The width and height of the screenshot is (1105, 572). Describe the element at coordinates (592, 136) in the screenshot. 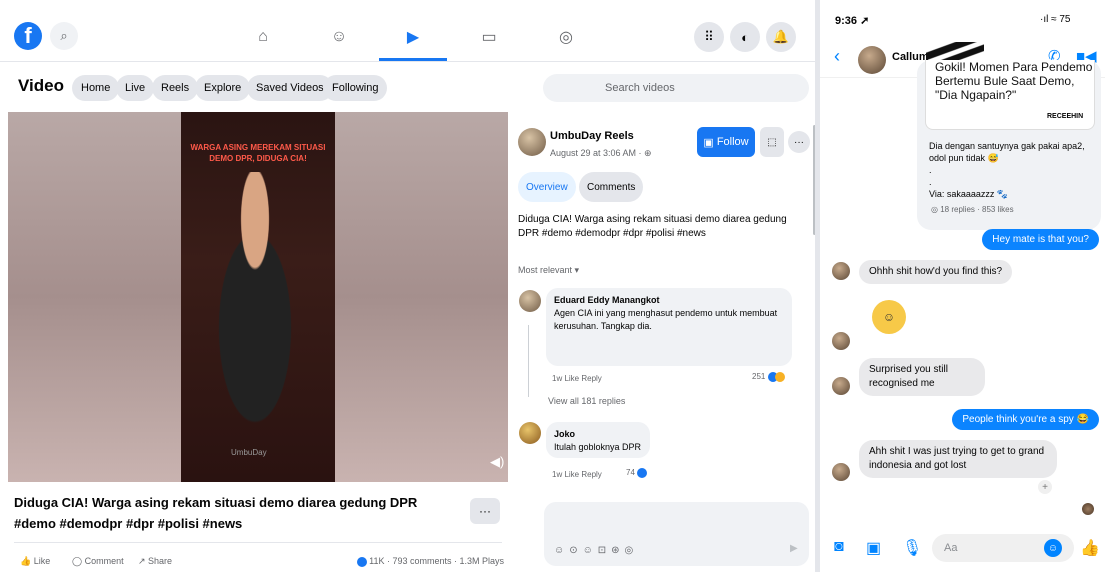

I see `page-name: UmbuDay Reels` at that location.